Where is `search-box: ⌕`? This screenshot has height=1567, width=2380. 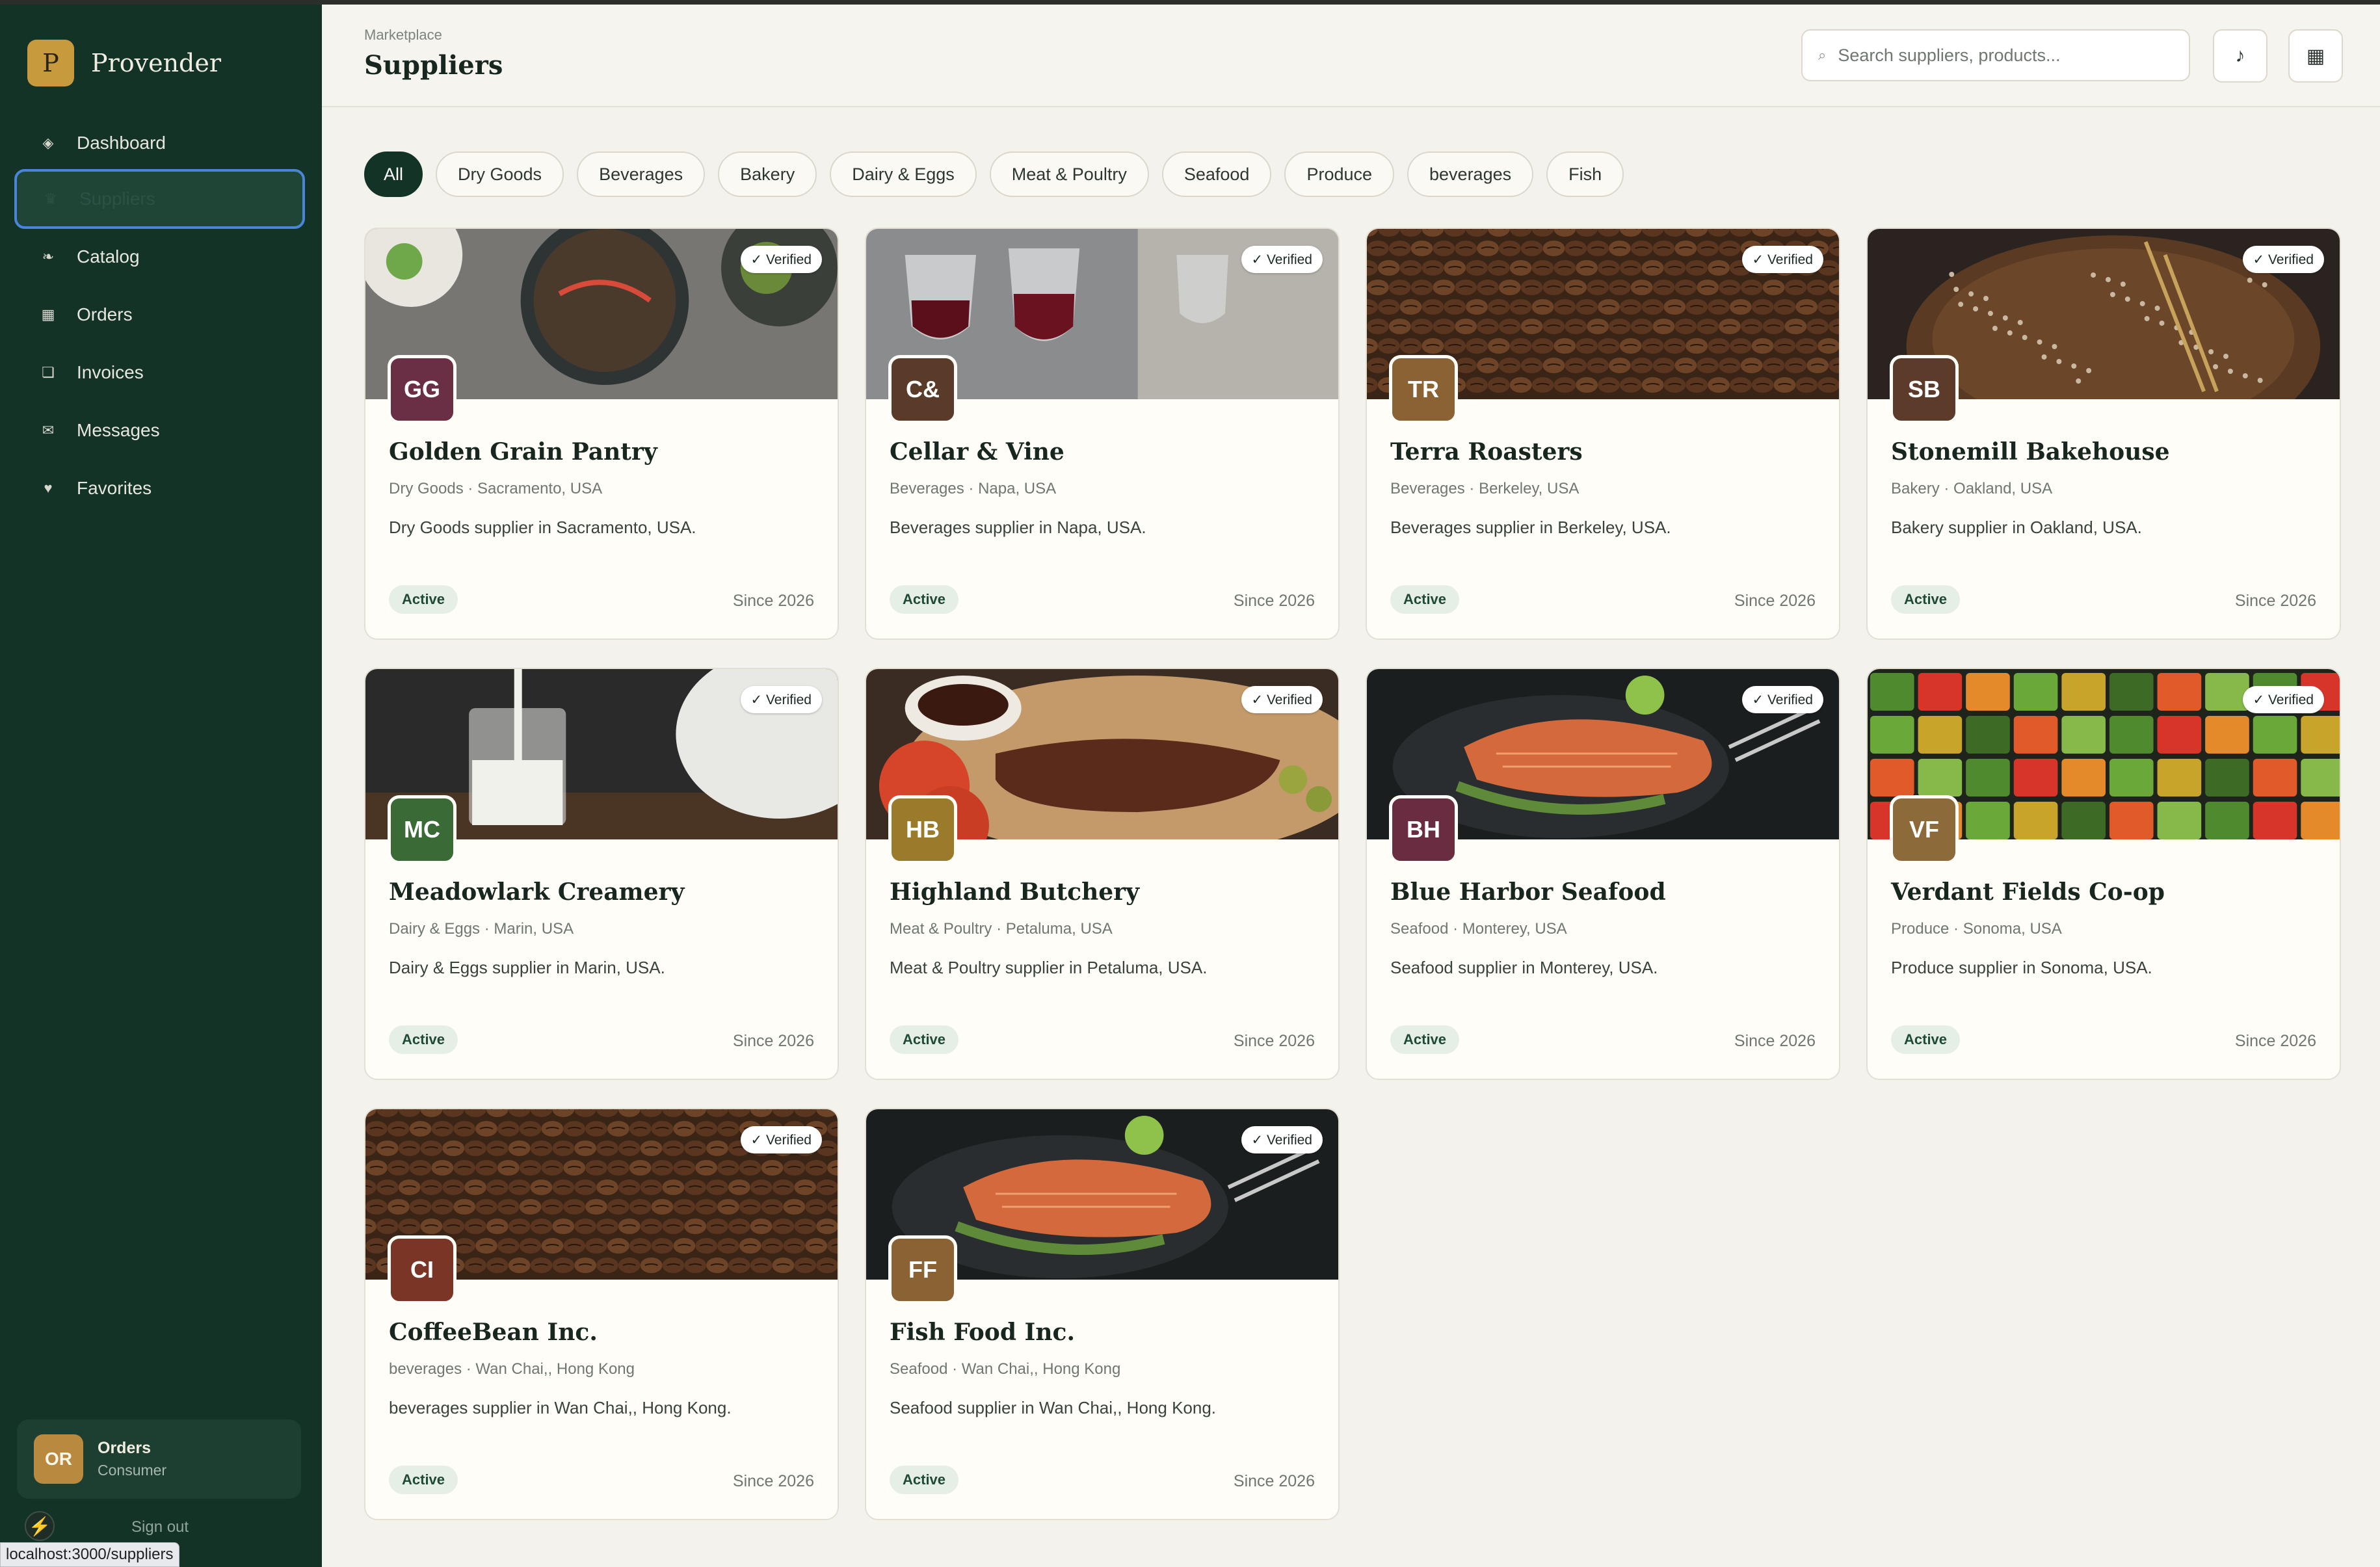
search-box: ⌕ is located at coordinates (1995, 55).